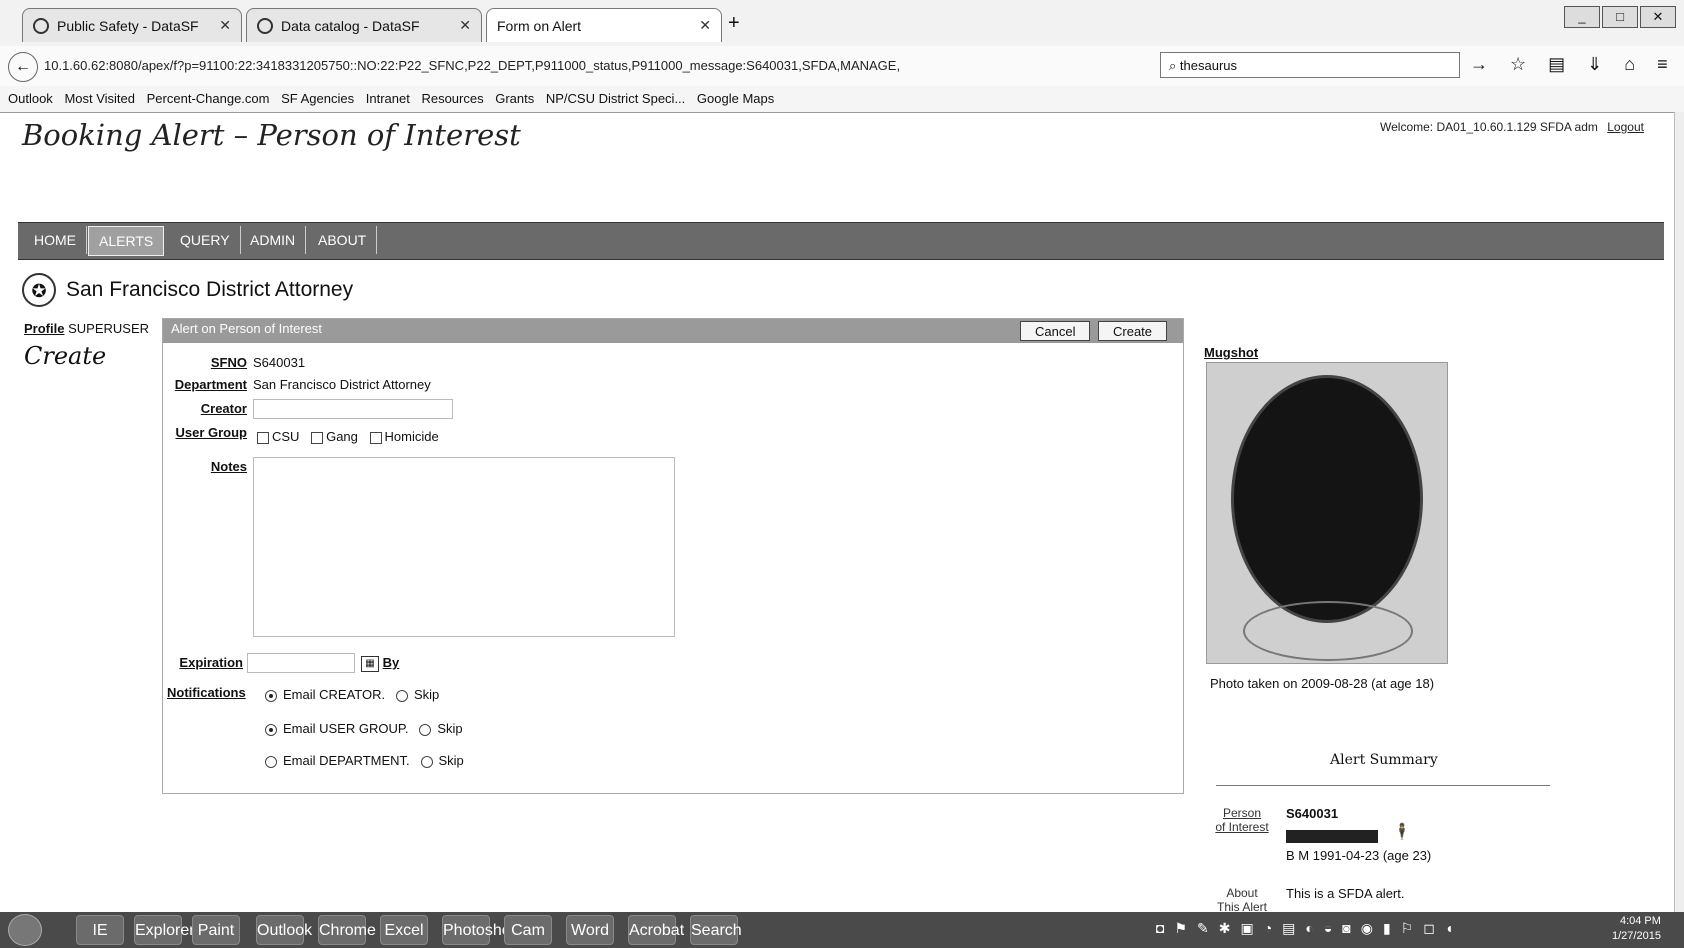  I want to click on logout-link: Logout, so click(1625, 127).